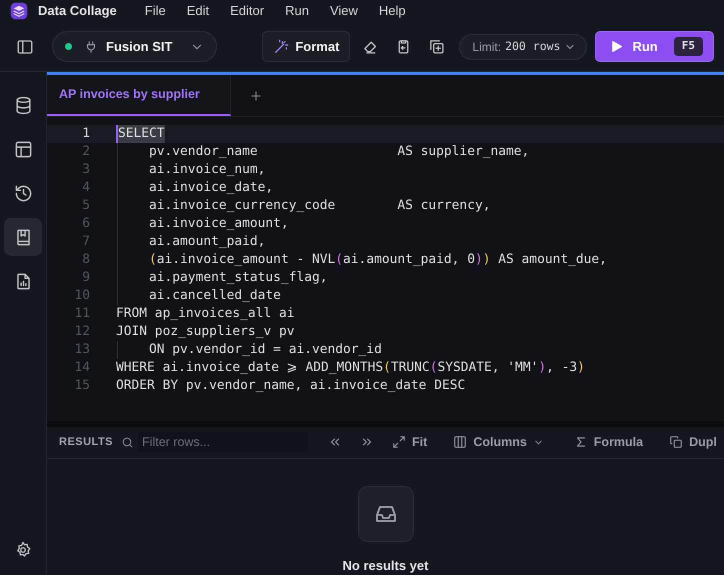  I want to click on menu-item: Help, so click(392, 11).